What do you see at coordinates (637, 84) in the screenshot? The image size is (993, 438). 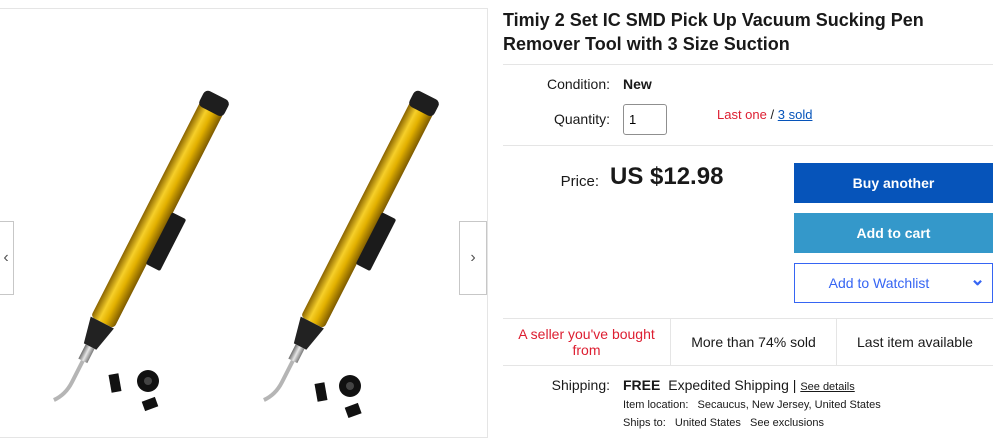 I see `condition-value: New` at bounding box center [637, 84].